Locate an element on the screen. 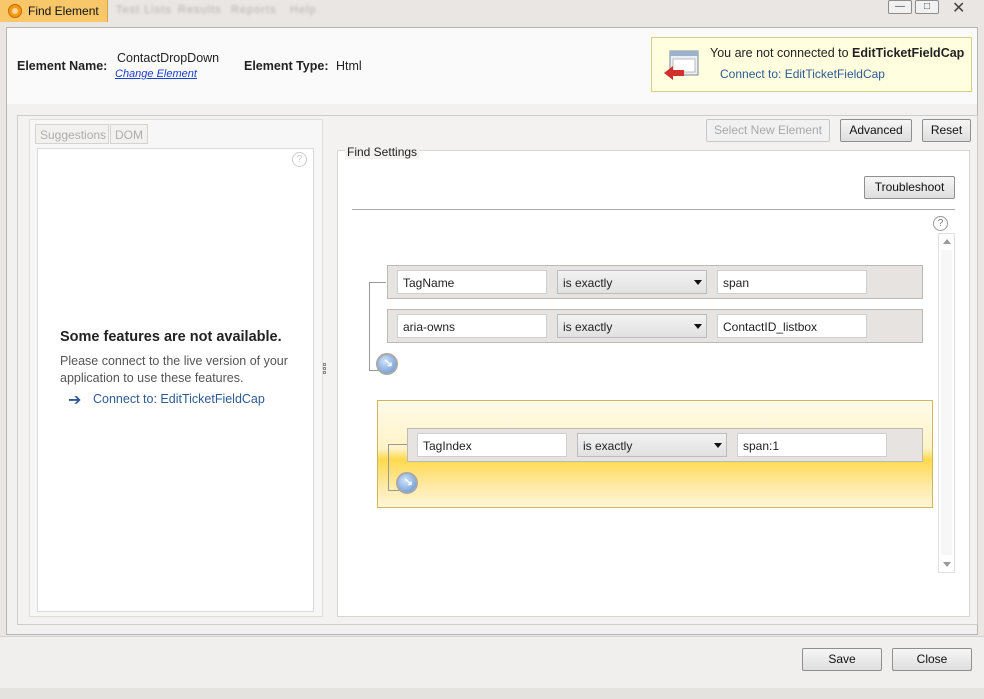 The width and height of the screenshot is (984, 699). tab-dom: DOM is located at coordinates (129, 134).